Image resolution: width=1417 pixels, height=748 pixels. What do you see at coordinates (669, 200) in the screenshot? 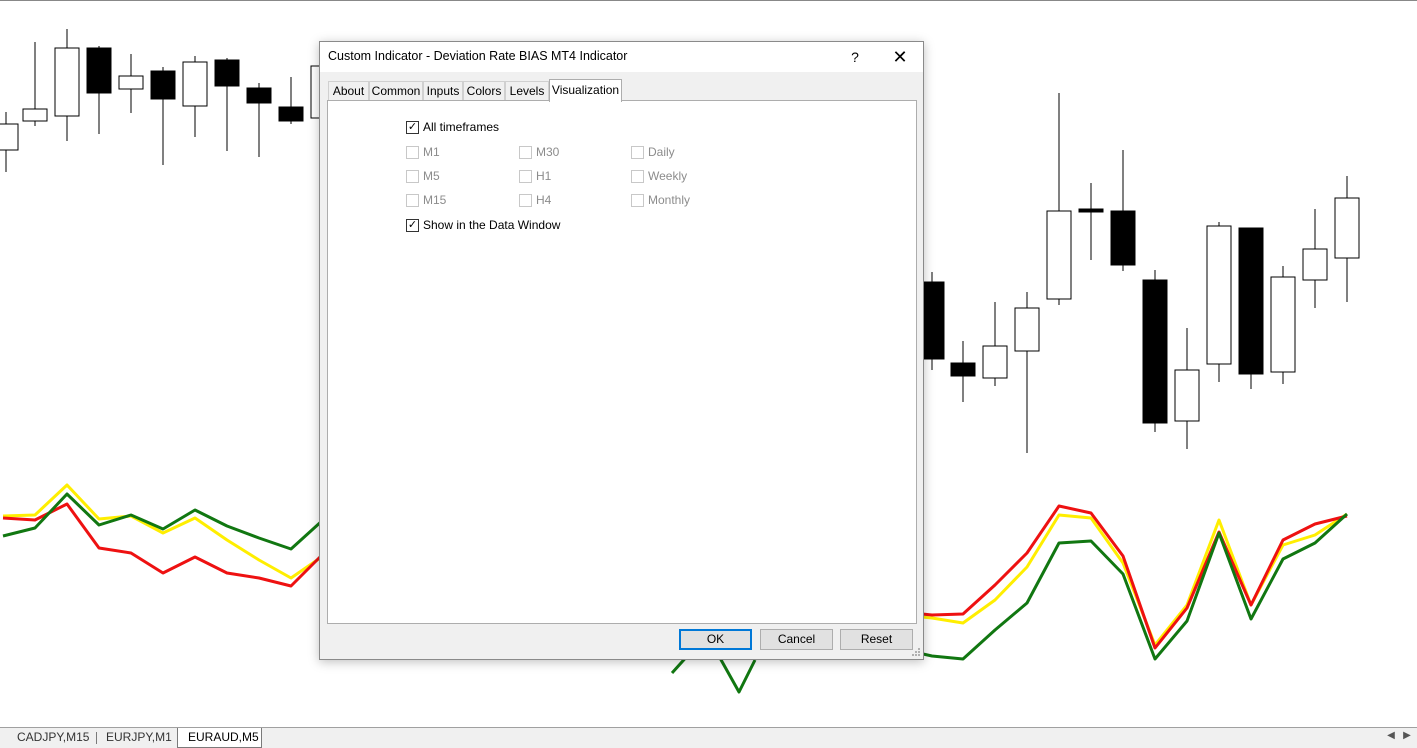
I see `timeframe-label: Monthly` at bounding box center [669, 200].